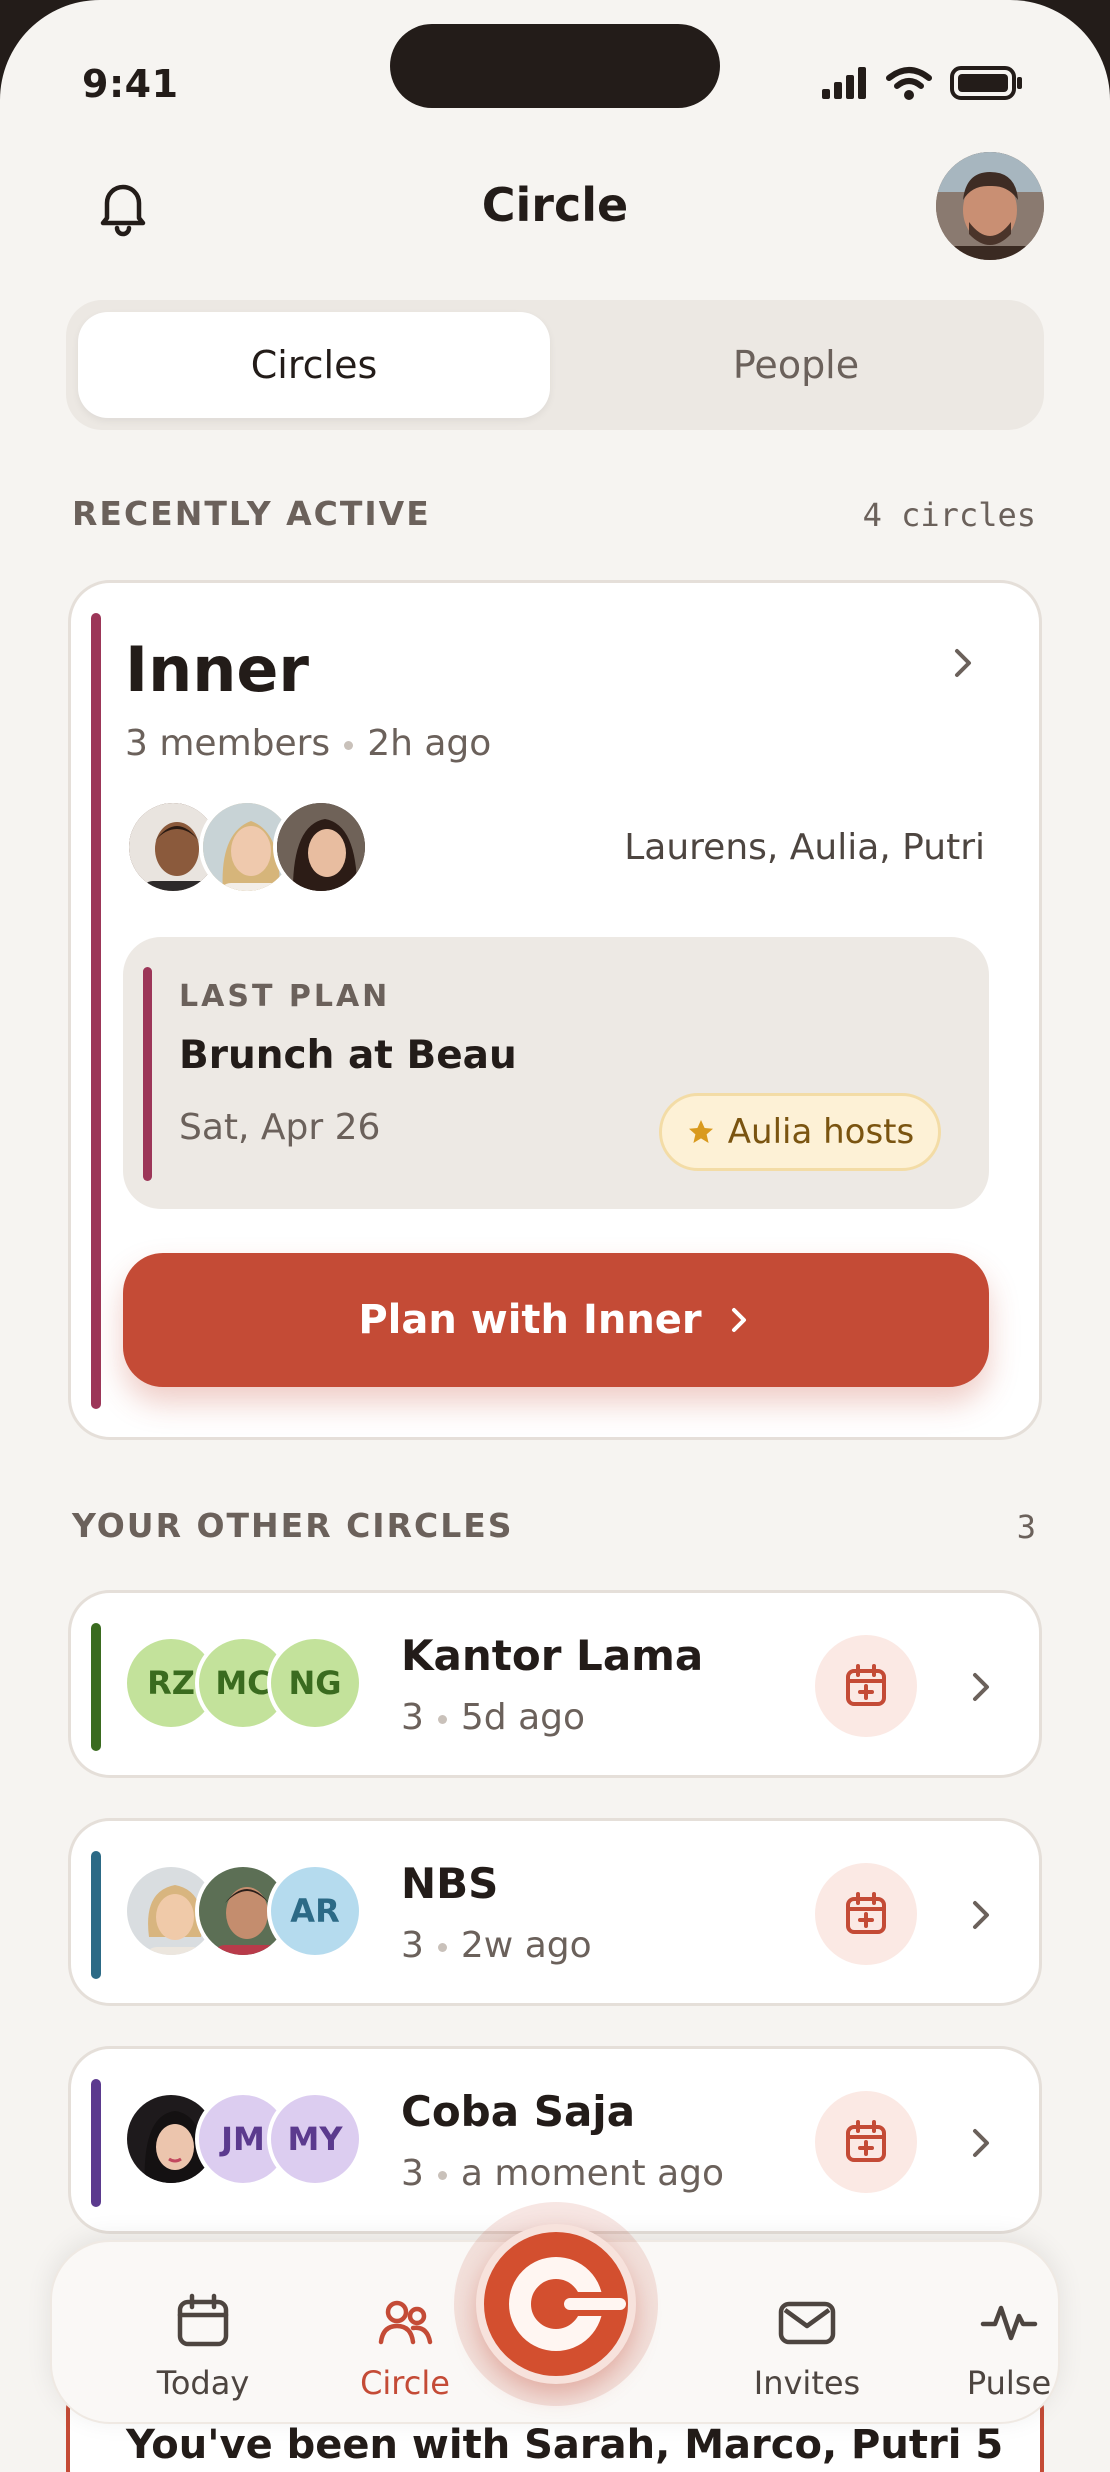  Describe the element at coordinates (909, 83) in the screenshot. I see `wifi-icon` at that location.